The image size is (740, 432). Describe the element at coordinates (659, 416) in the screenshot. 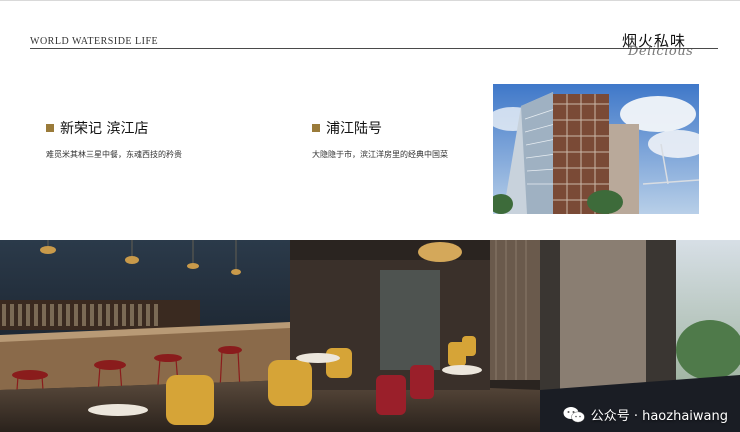

I see `watermark-text: 公众号 · haozhaiwang` at that location.